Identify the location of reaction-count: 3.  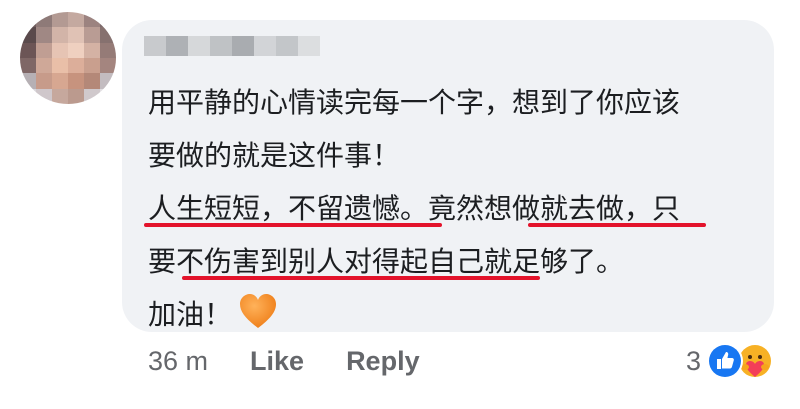
(694, 360).